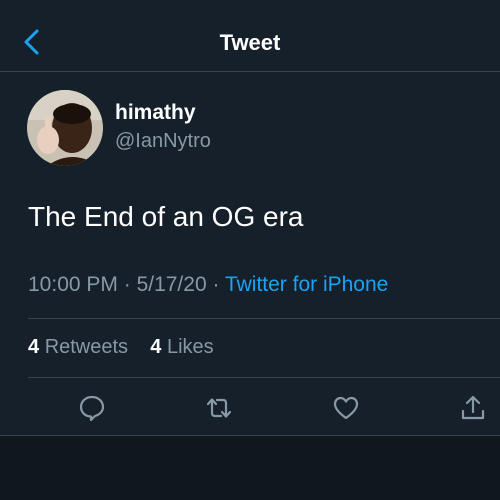 The width and height of the screenshot is (500, 500). Describe the element at coordinates (346, 408) in the screenshot. I see `heart-icon` at that location.